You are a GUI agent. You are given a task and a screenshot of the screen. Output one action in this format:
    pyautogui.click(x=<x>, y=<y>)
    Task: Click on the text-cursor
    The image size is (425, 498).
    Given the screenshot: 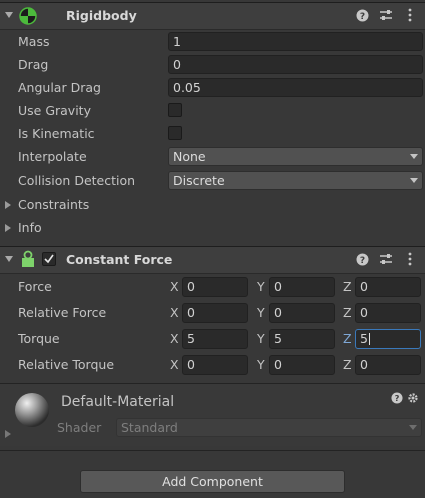 What is the action you would take?
    pyautogui.click(x=369, y=339)
    